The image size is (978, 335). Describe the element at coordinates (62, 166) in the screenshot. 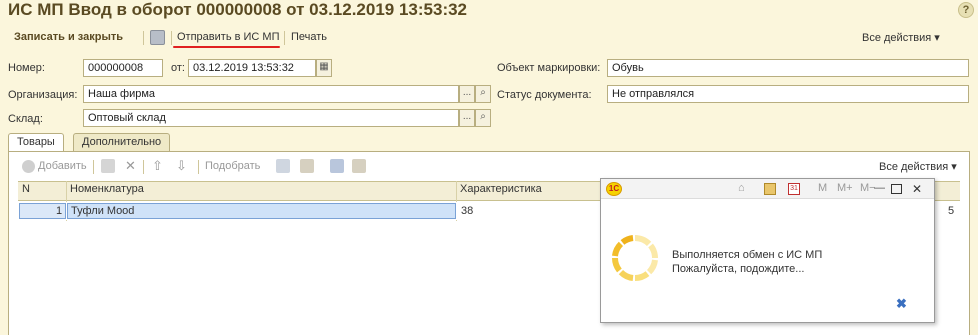

I see `add-button: Добавить` at that location.